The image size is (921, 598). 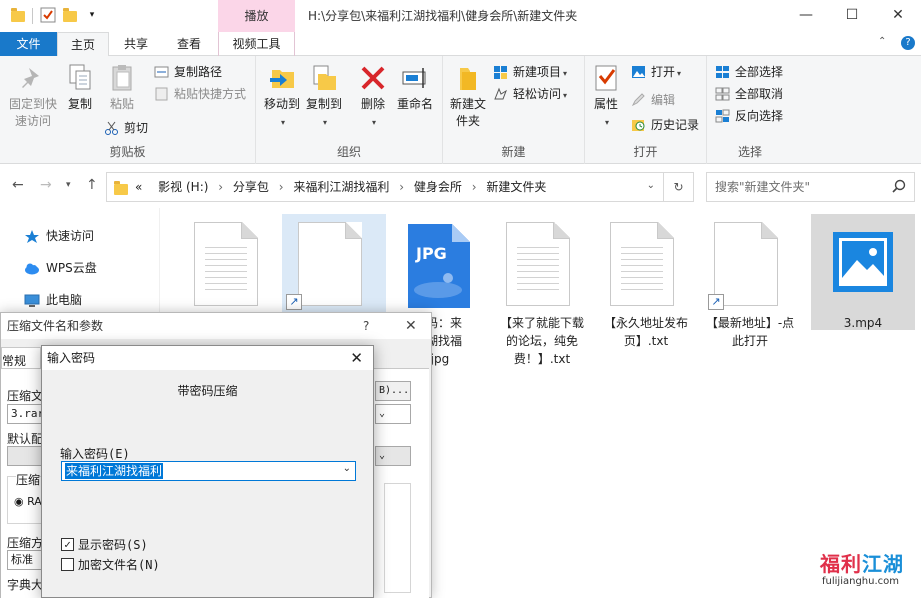 I want to click on history-button: 历史记录, so click(x=665, y=125).